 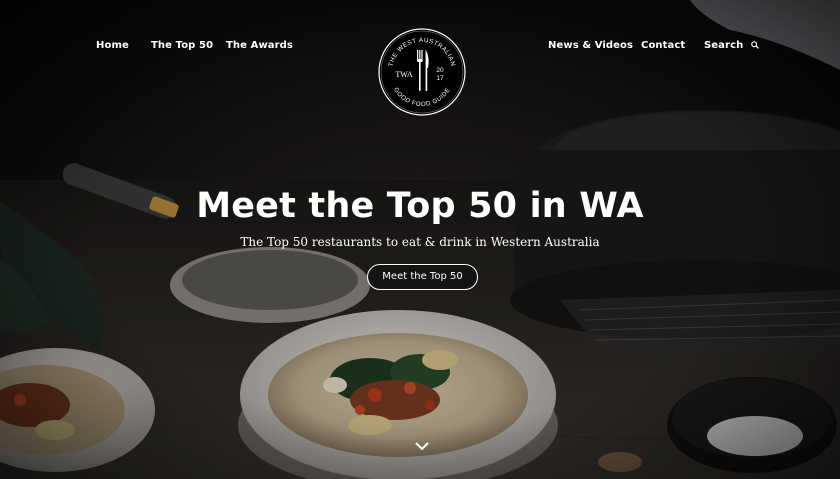 What do you see at coordinates (404, 74) in the screenshot?
I see `logo-monogram: TWA` at bounding box center [404, 74].